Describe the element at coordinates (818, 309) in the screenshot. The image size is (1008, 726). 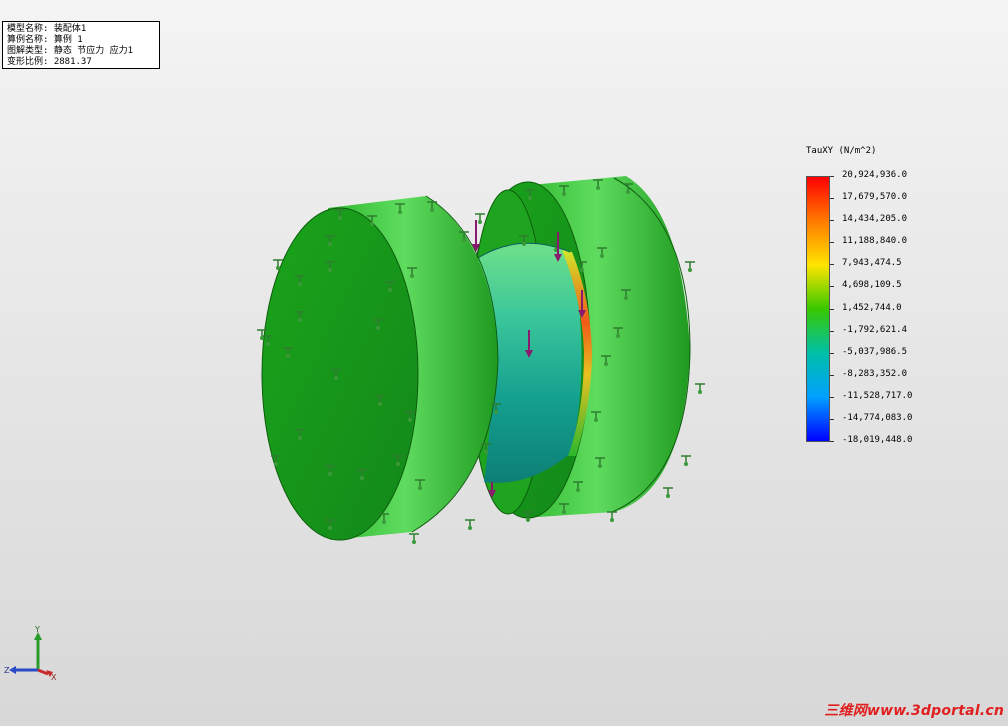
I see `legend-color-bar` at that location.